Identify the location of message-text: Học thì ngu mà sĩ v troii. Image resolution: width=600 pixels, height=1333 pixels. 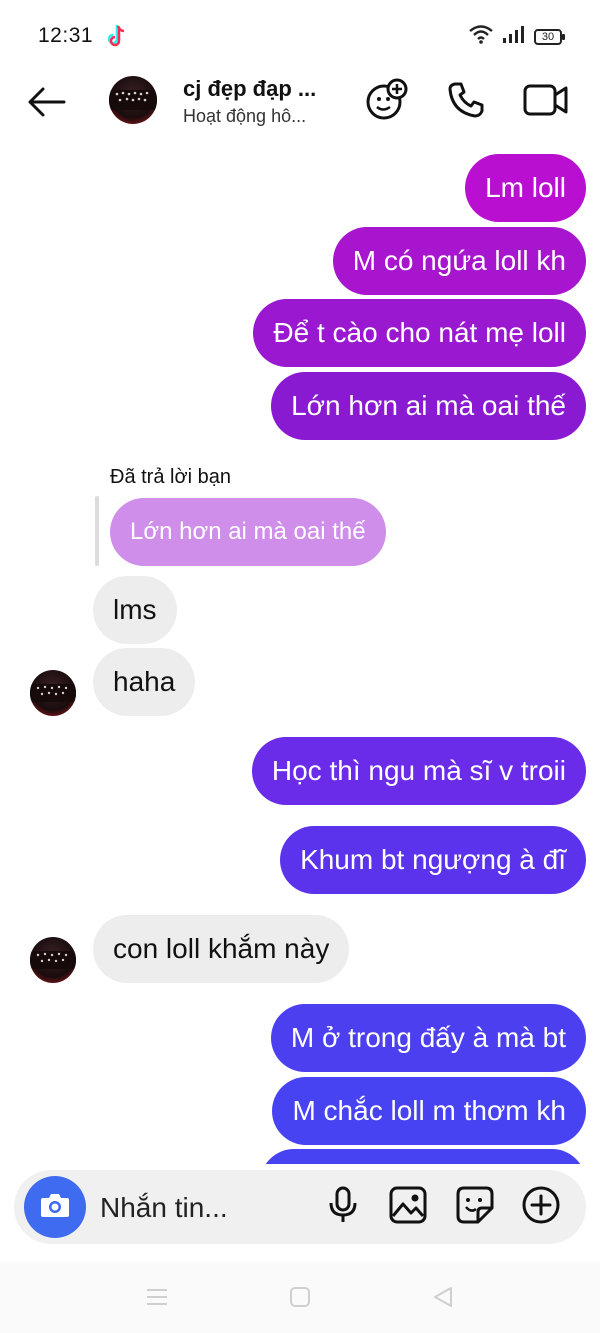
(418, 770).